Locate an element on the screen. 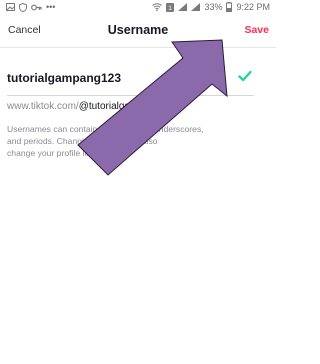  profile-url: www.tiktok.com/@tutorialgam is located at coordinates (72, 106).